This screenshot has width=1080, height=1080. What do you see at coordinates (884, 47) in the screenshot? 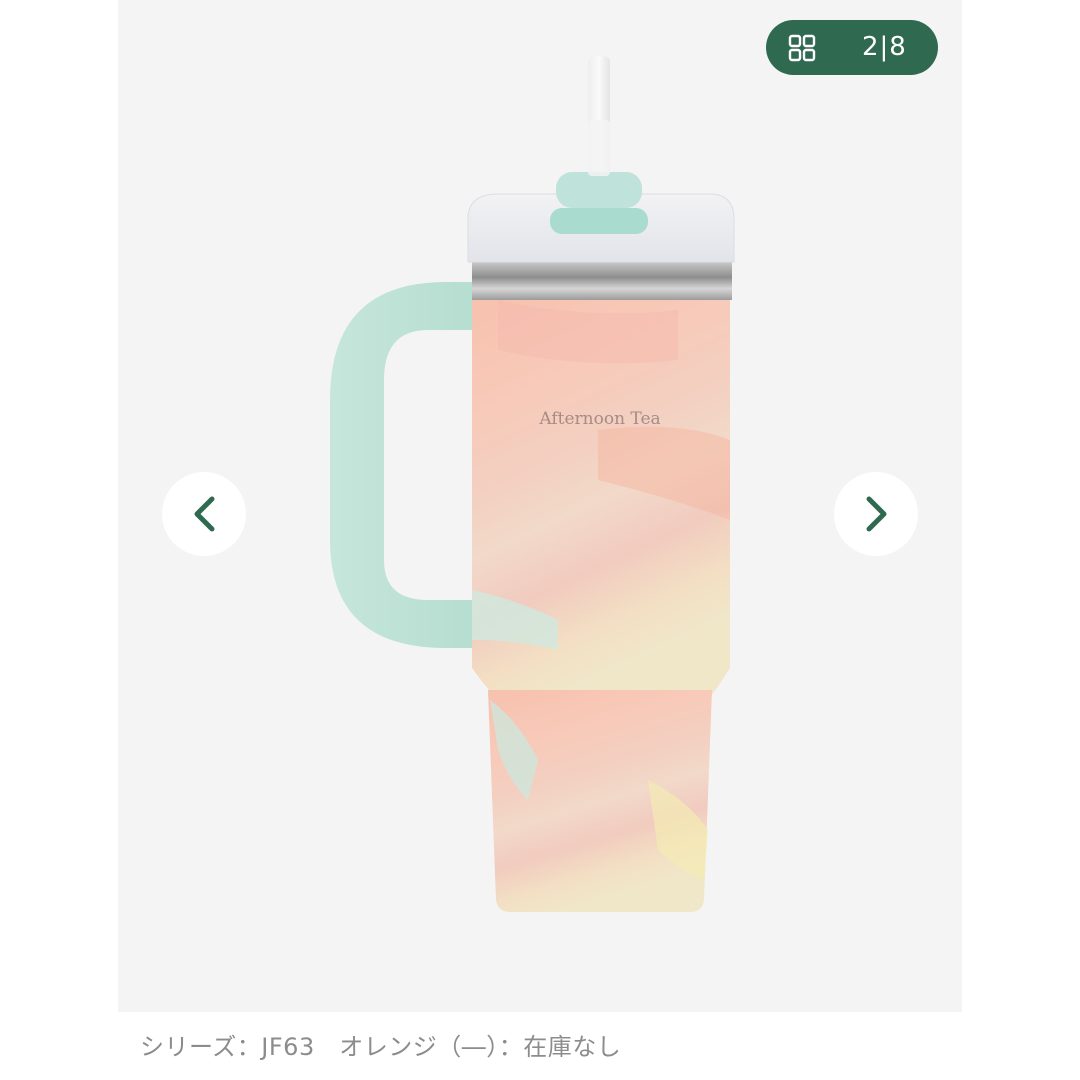
I see `image-counter-text: 2|8` at bounding box center [884, 47].